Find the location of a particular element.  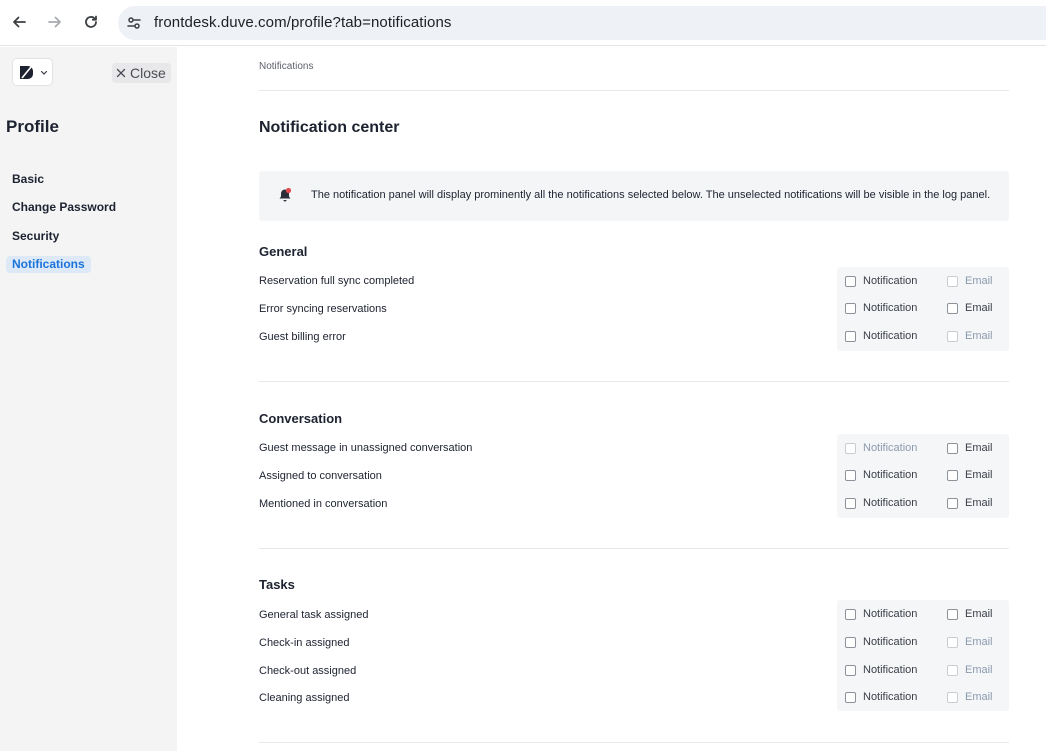

sidebar-item-basic: Basic is located at coordinates (28, 179).